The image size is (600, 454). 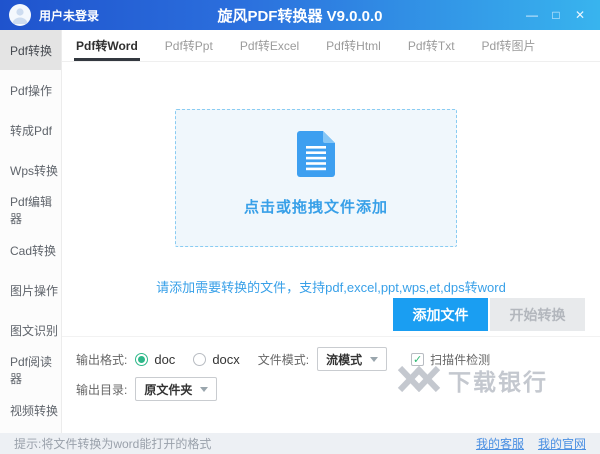 I want to click on tab-pdf-to-txt: Pdf转Txt, so click(x=431, y=45).